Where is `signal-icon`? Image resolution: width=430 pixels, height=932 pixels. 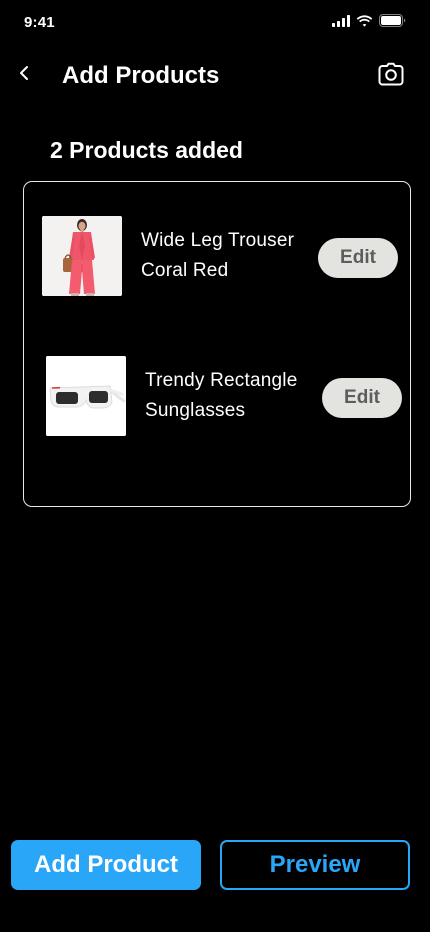 signal-icon is located at coordinates (341, 23).